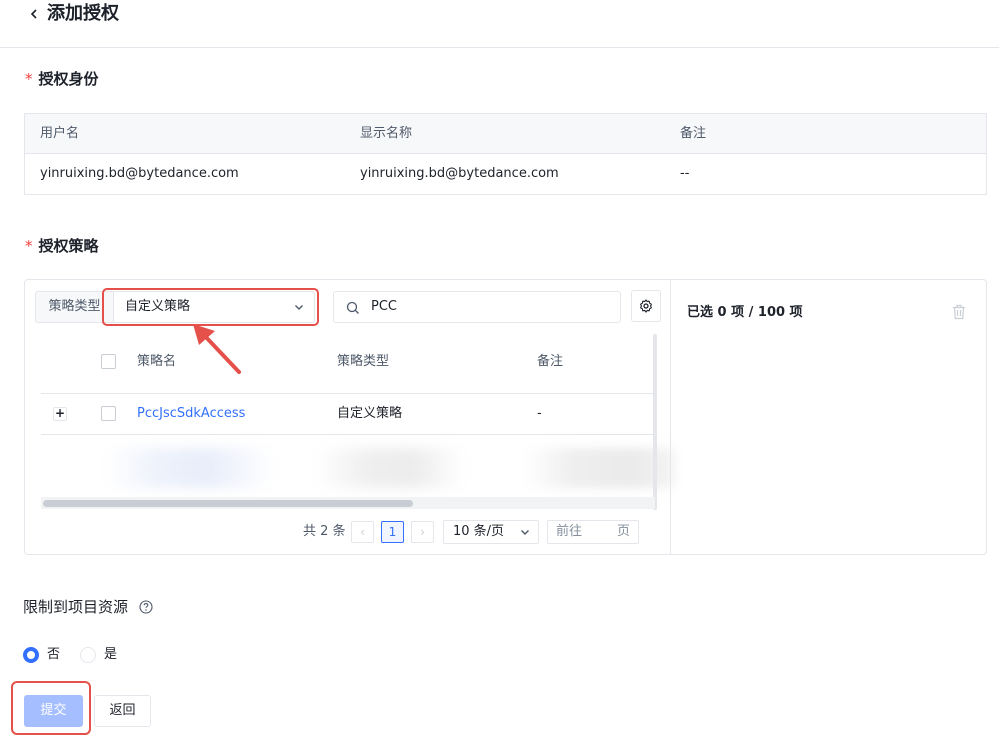 The height and width of the screenshot is (742, 999). Describe the element at coordinates (685, 173) in the screenshot. I see `note-cell: --` at that location.